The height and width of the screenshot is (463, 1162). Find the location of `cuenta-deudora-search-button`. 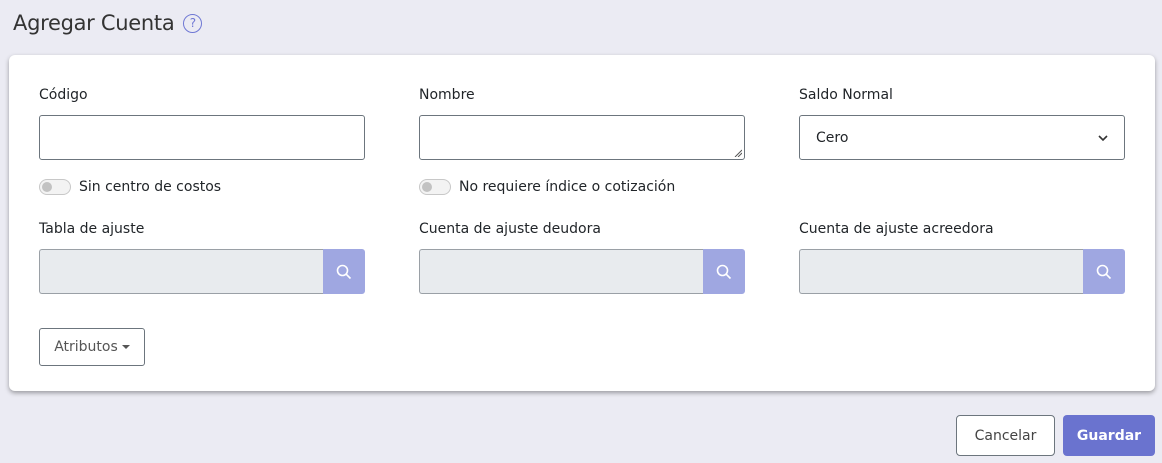

cuenta-deudora-search-button is located at coordinates (724, 271).